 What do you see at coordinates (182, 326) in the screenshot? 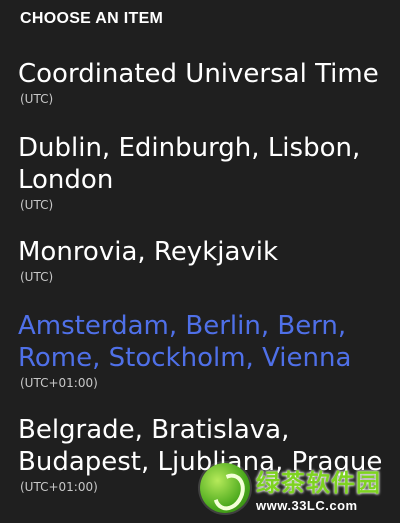
I see `list-item-label-line1: Amsterdam, Berlin, Bern,` at bounding box center [182, 326].